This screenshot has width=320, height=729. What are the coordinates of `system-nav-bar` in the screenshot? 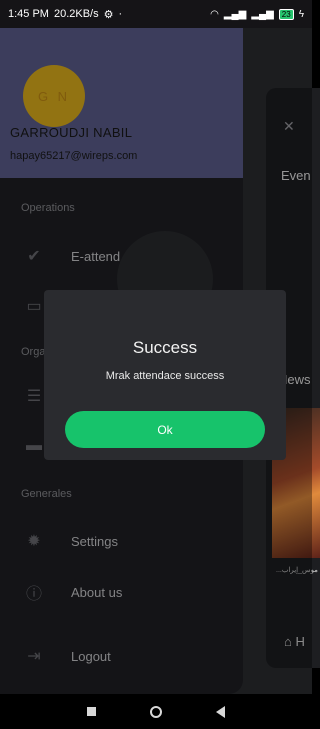 It's located at (156, 711).